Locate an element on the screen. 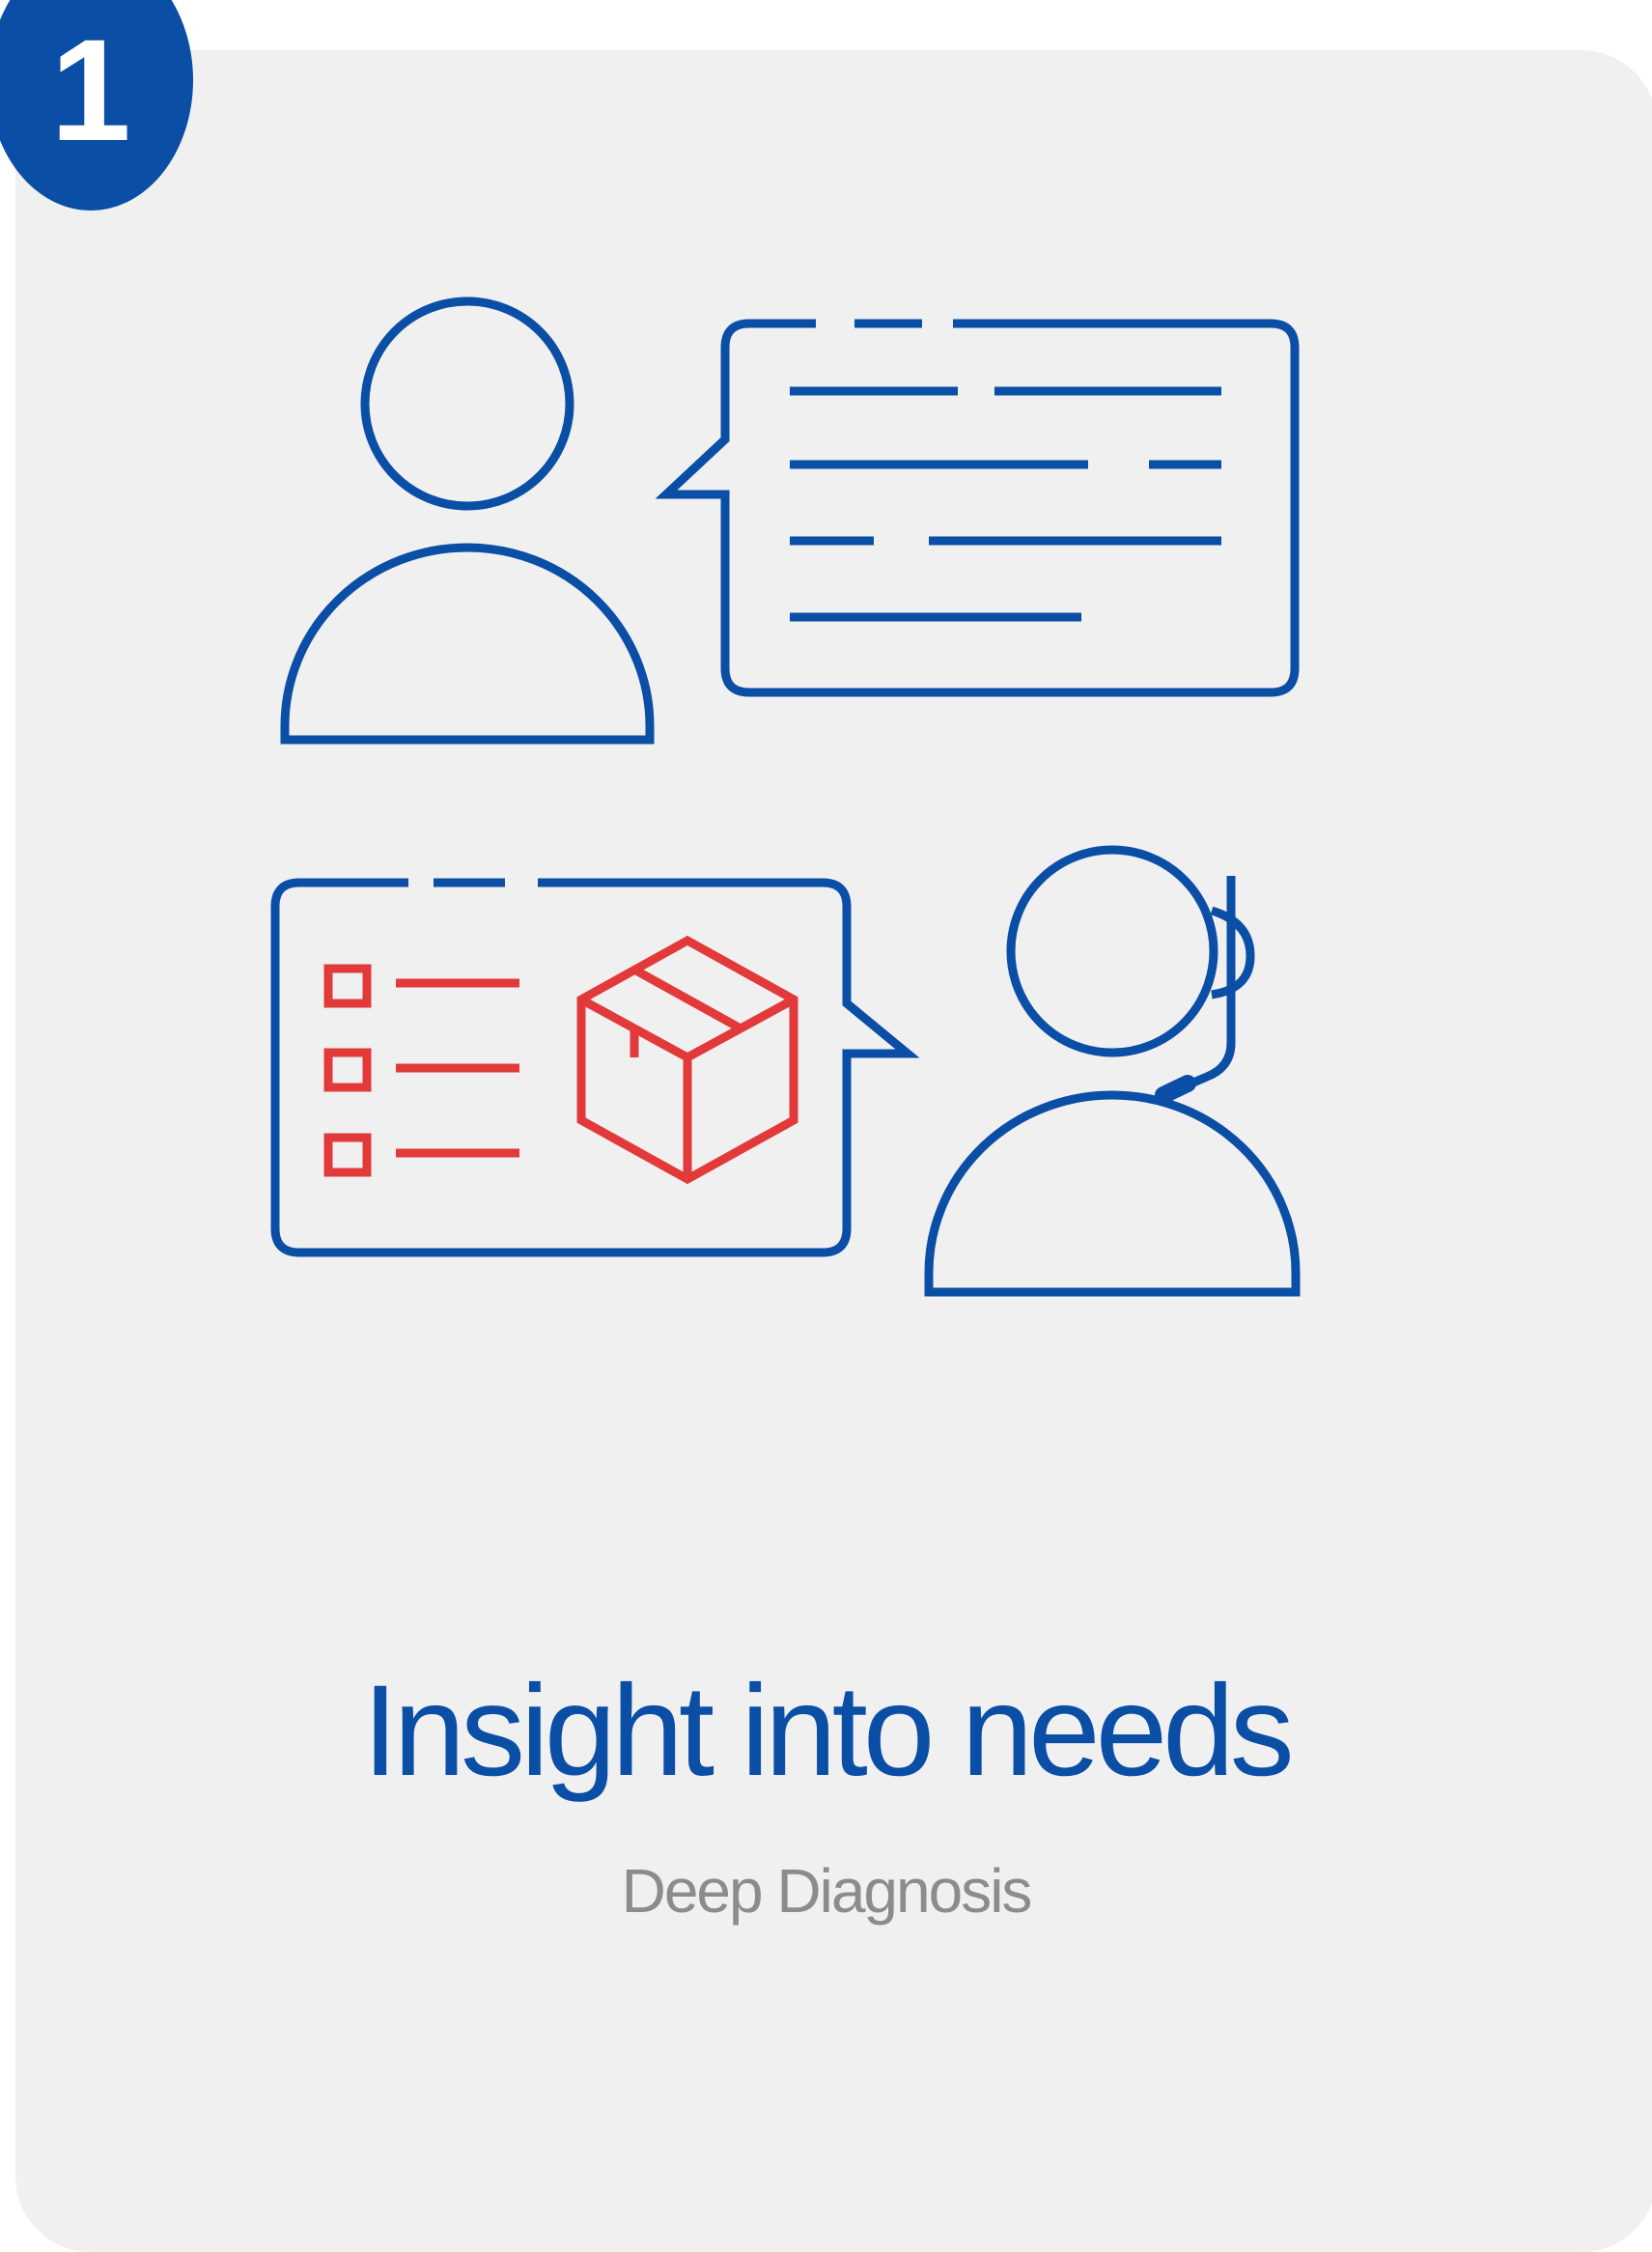 This screenshot has width=1652, height=2252. checklist-icon is located at coordinates (421, 1070).